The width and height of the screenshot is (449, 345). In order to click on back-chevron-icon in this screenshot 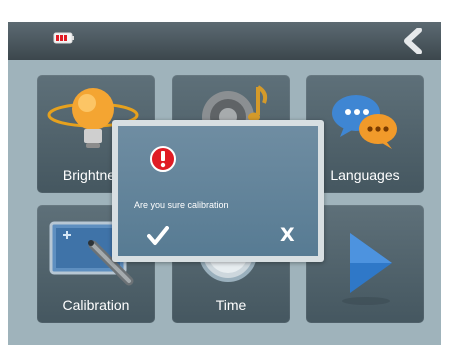, I will do `click(413, 41)`.